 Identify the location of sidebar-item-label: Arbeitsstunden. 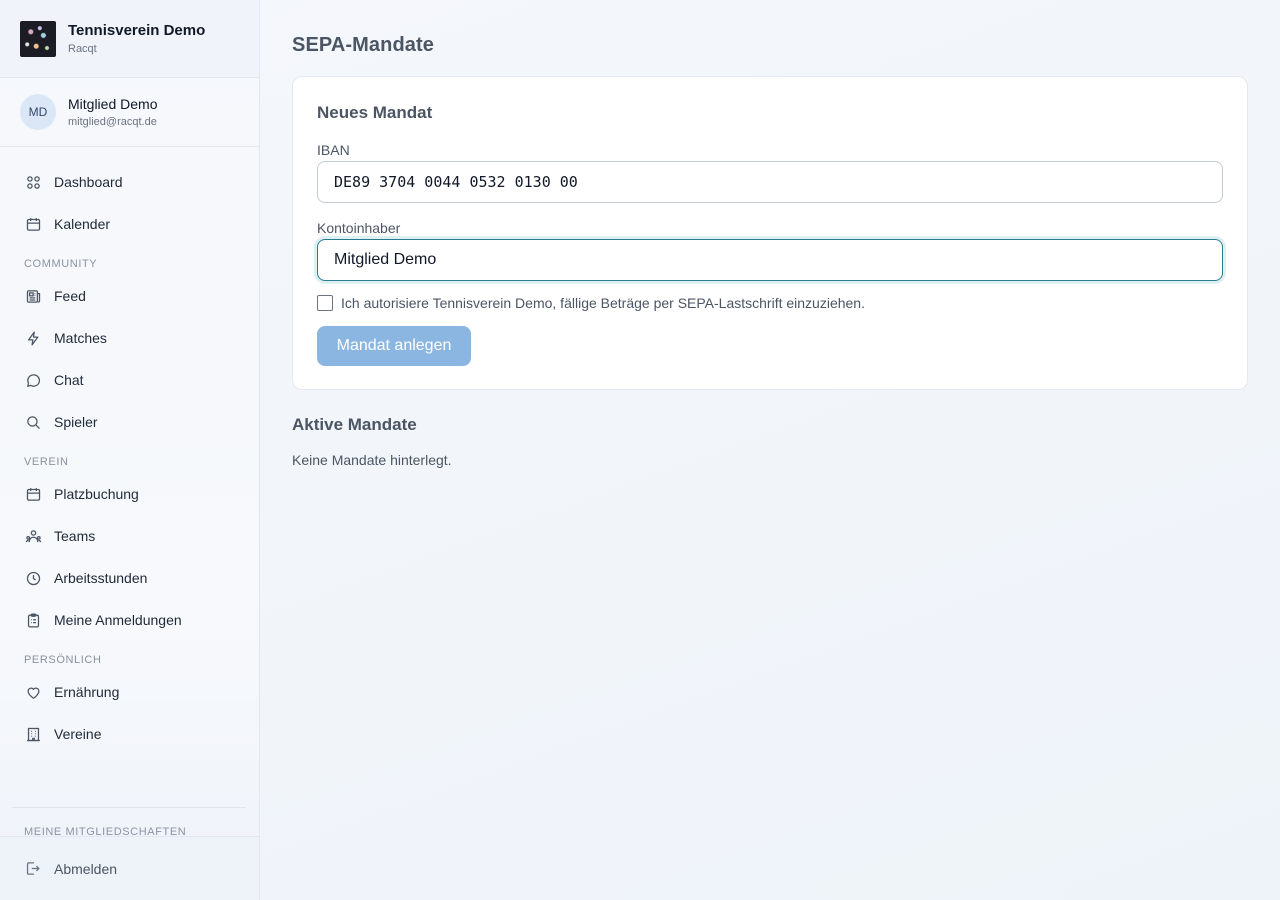
(101, 578).